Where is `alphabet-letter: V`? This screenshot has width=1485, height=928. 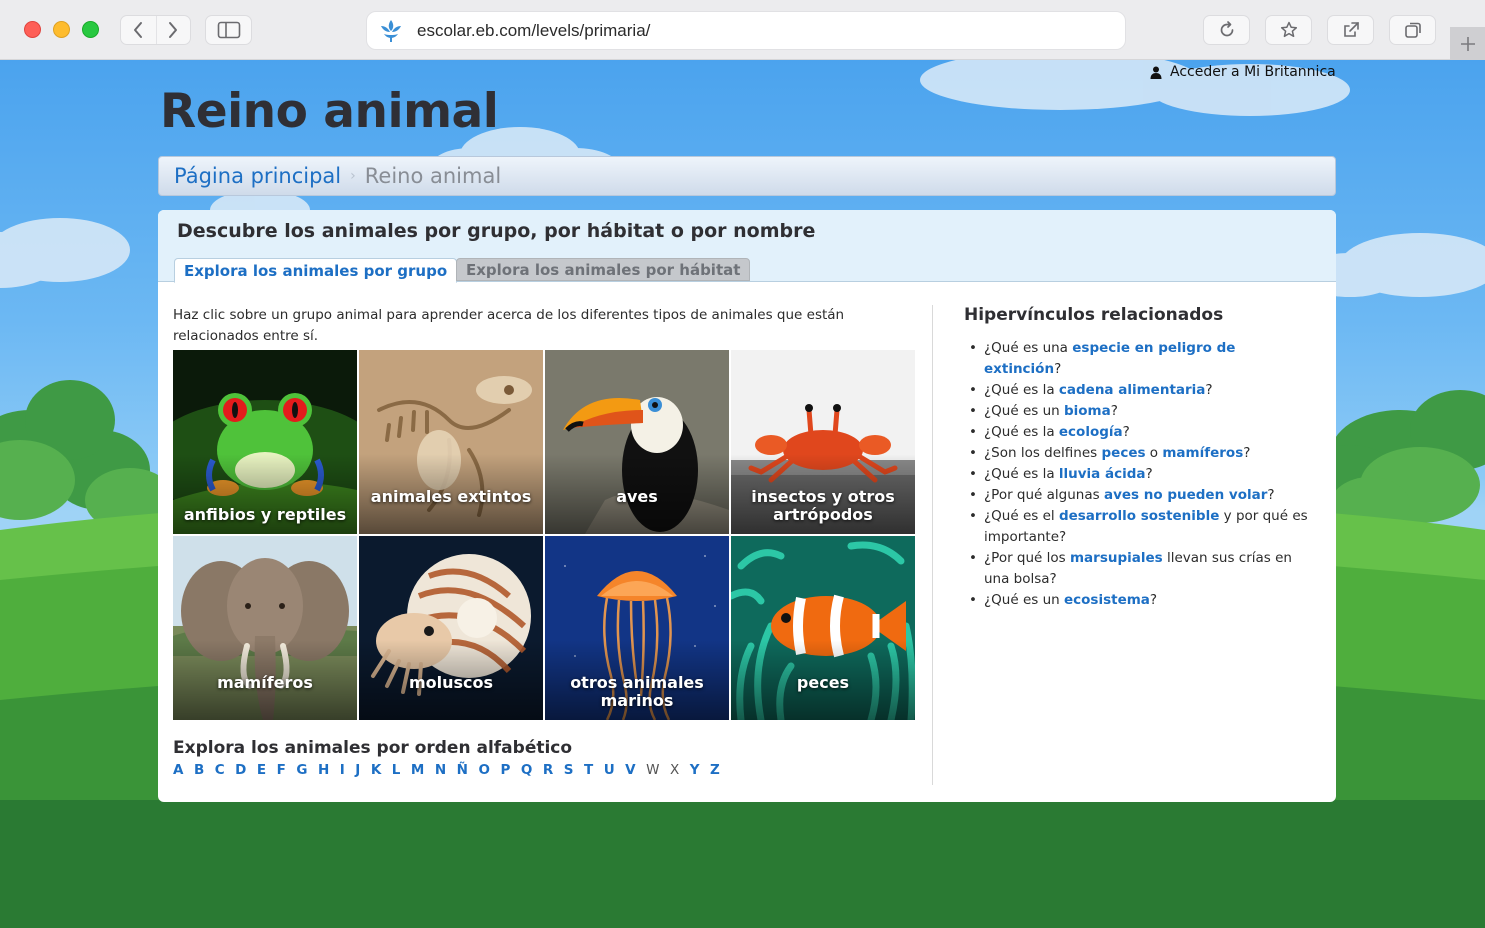 alphabet-letter: V is located at coordinates (630, 770).